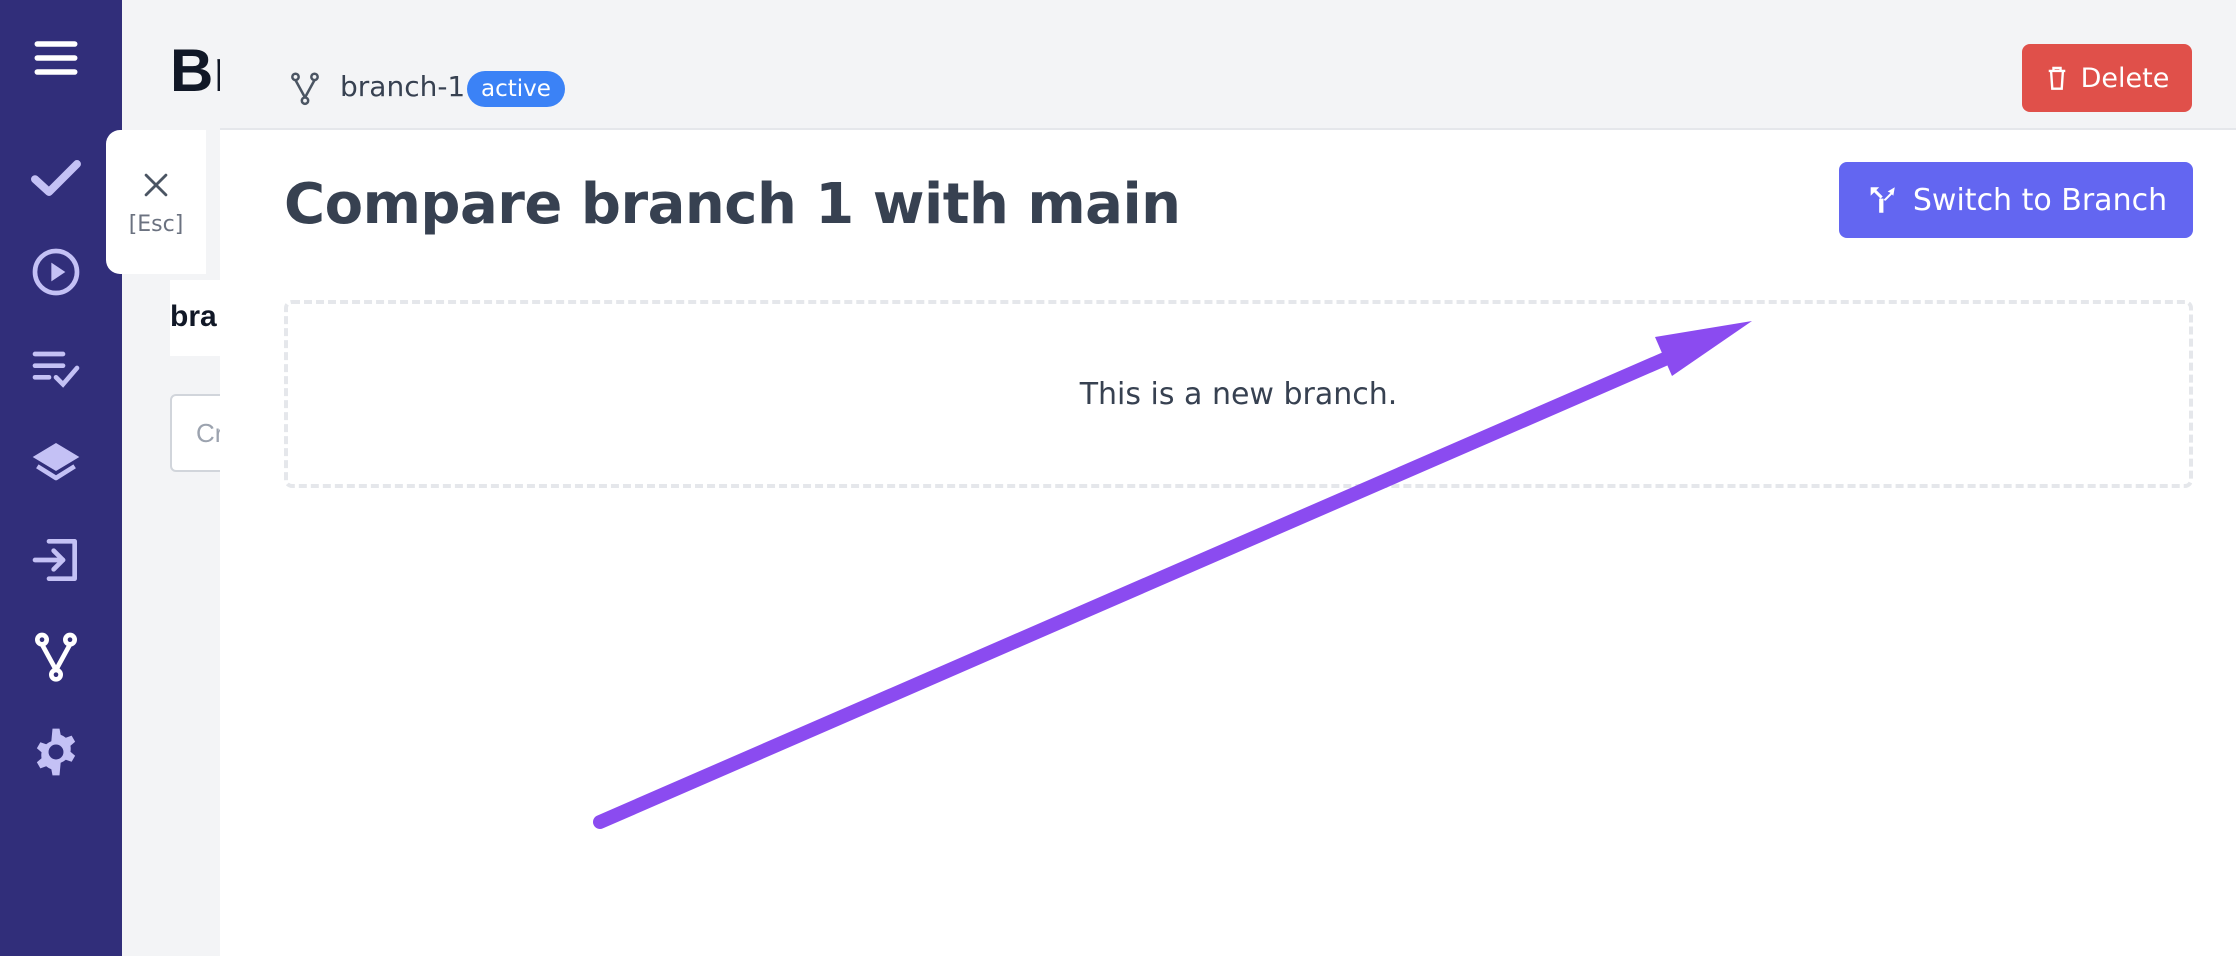  Describe the element at coordinates (2125, 78) in the screenshot. I see `delete-label: Delete` at that location.